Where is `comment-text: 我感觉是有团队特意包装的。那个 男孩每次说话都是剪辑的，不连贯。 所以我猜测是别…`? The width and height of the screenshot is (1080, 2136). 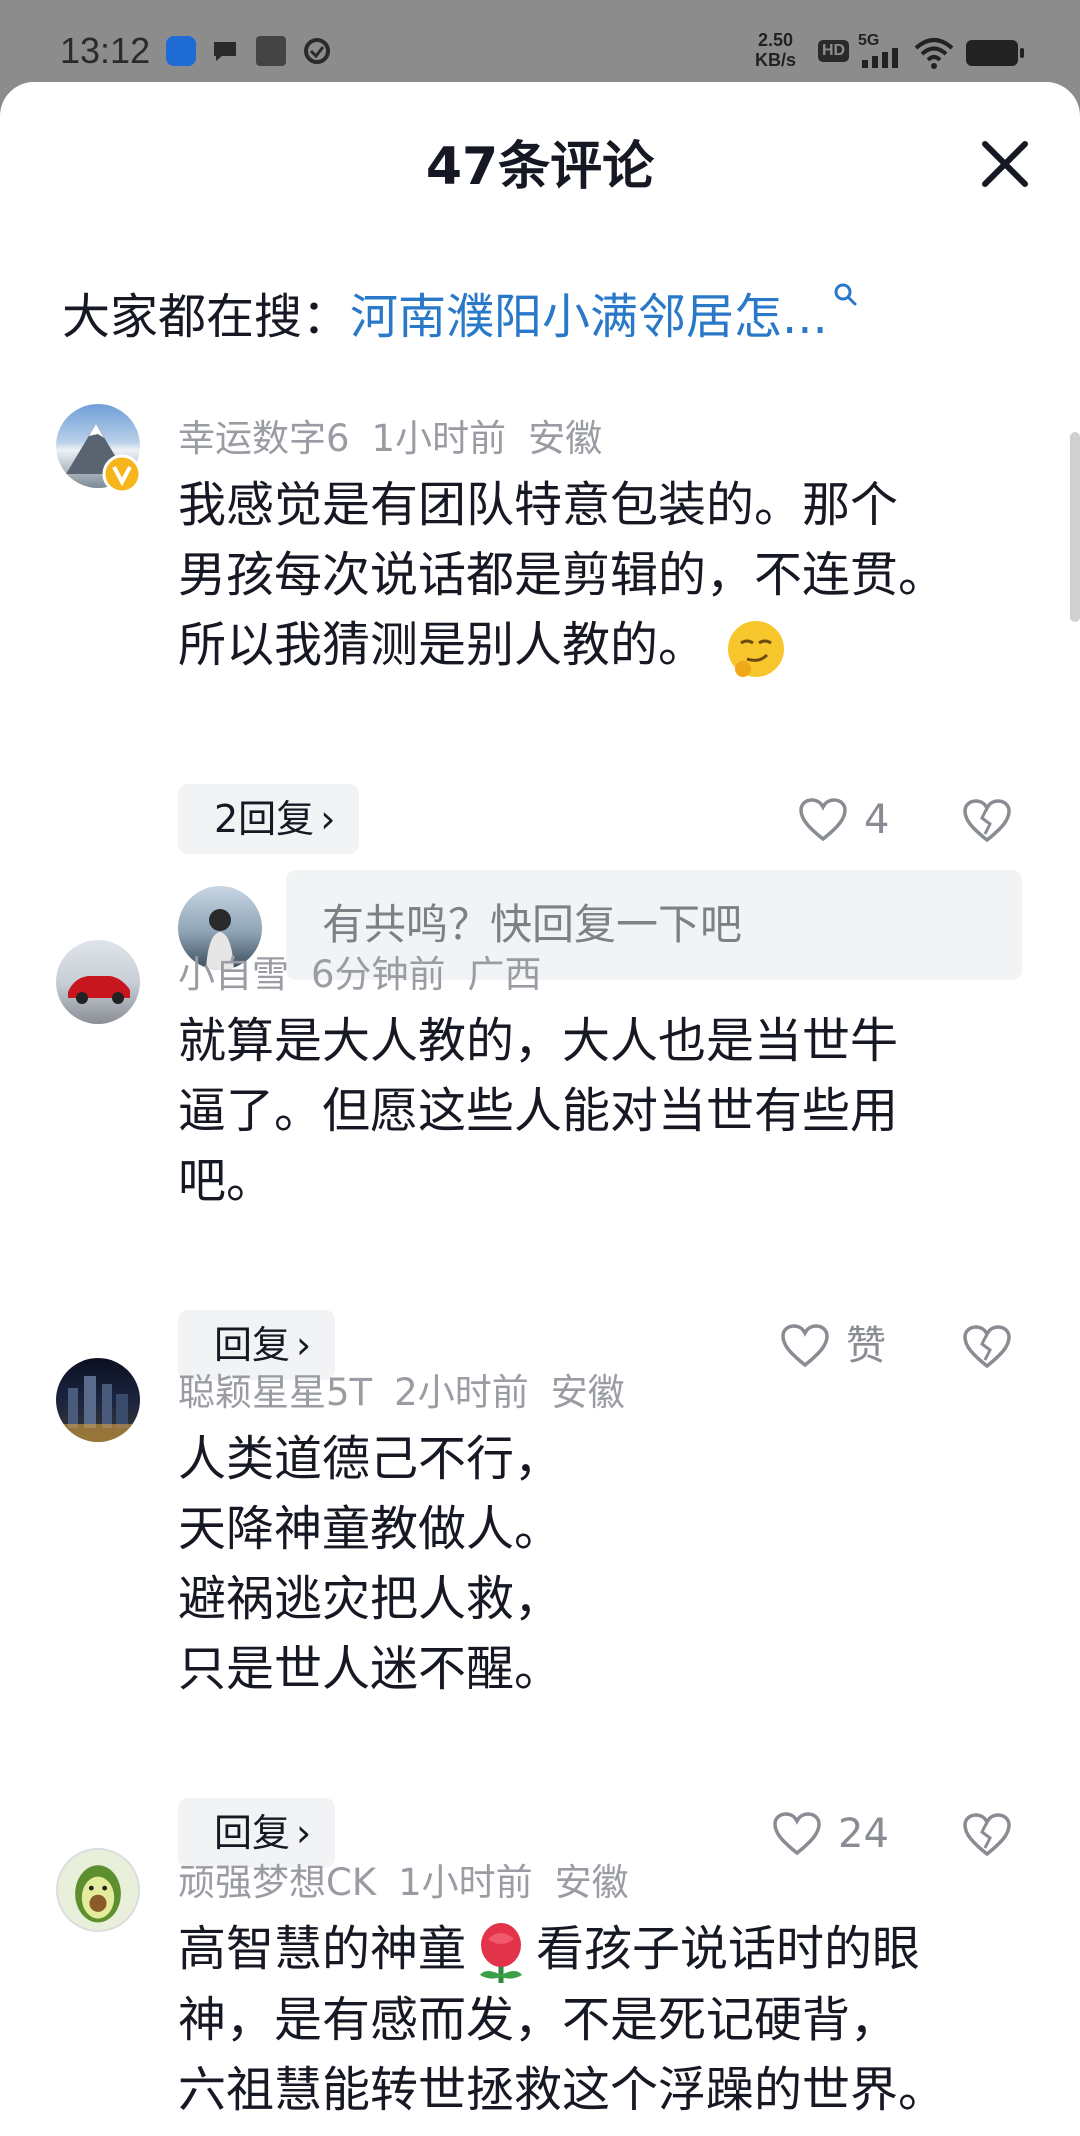 comment-text: 我感觉是有团队特意包装的。那个 男孩每次说话都是剪辑的，不连贯。 所以我猜测是别… is located at coordinates (608, 576).